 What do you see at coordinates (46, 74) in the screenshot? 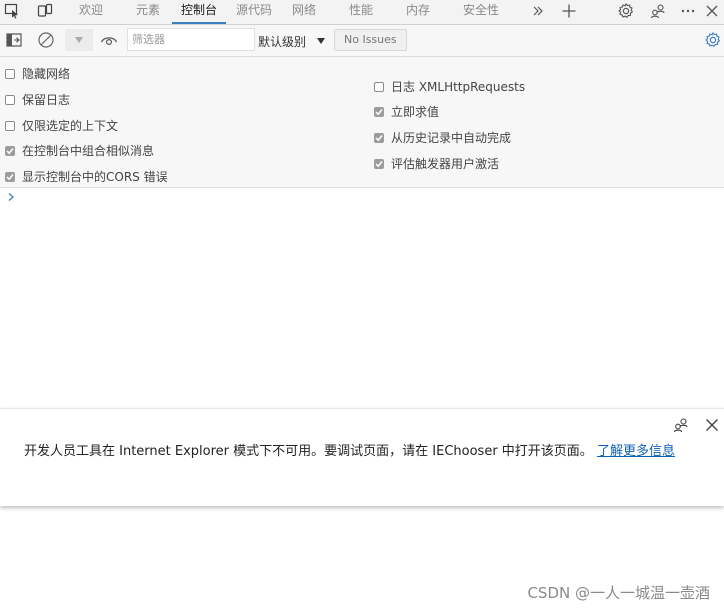
I see `option-label: 隐藏网络` at bounding box center [46, 74].